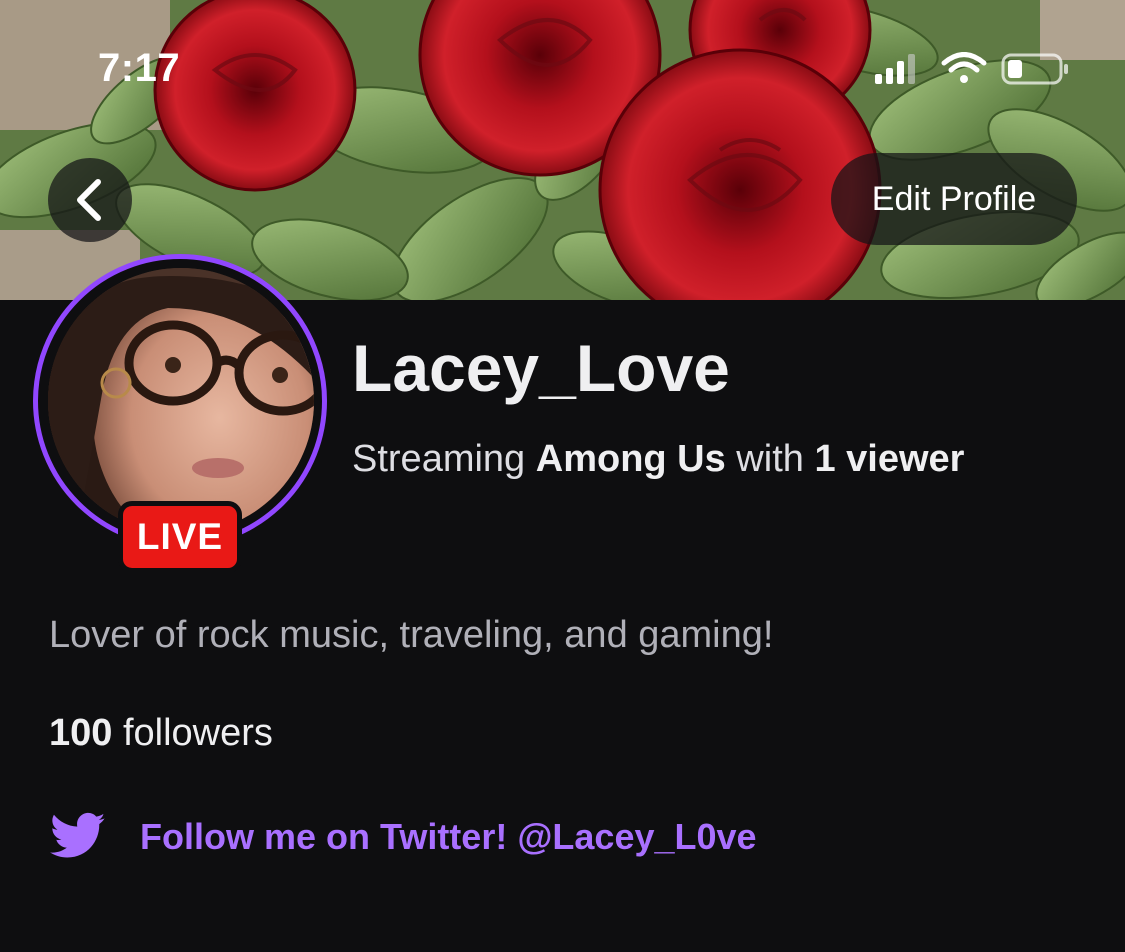  What do you see at coordinates (541, 368) in the screenshot?
I see `username: Lacey_Love` at bounding box center [541, 368].